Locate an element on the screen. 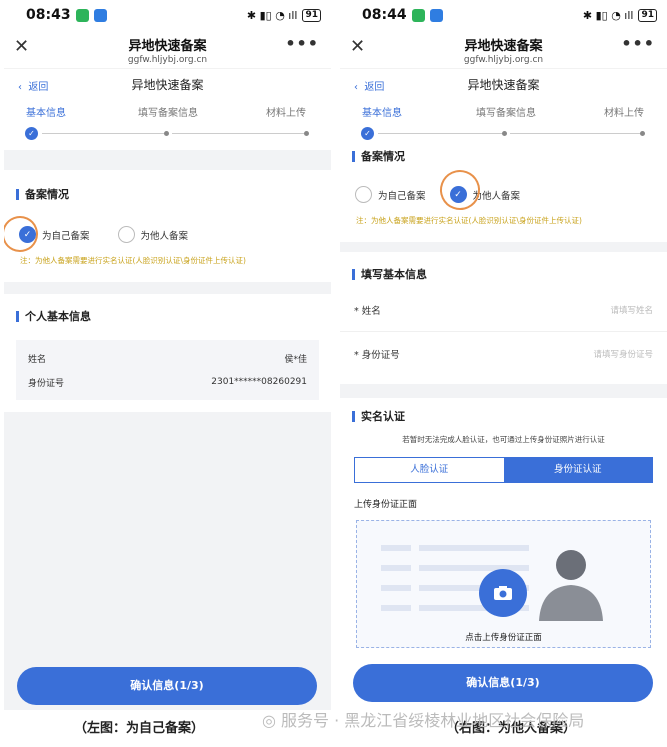  filing-note: 注：为他人备案需要进行实名认证(人脸识别认证\身份证件上传认证) is located at coordinates (133, 260).